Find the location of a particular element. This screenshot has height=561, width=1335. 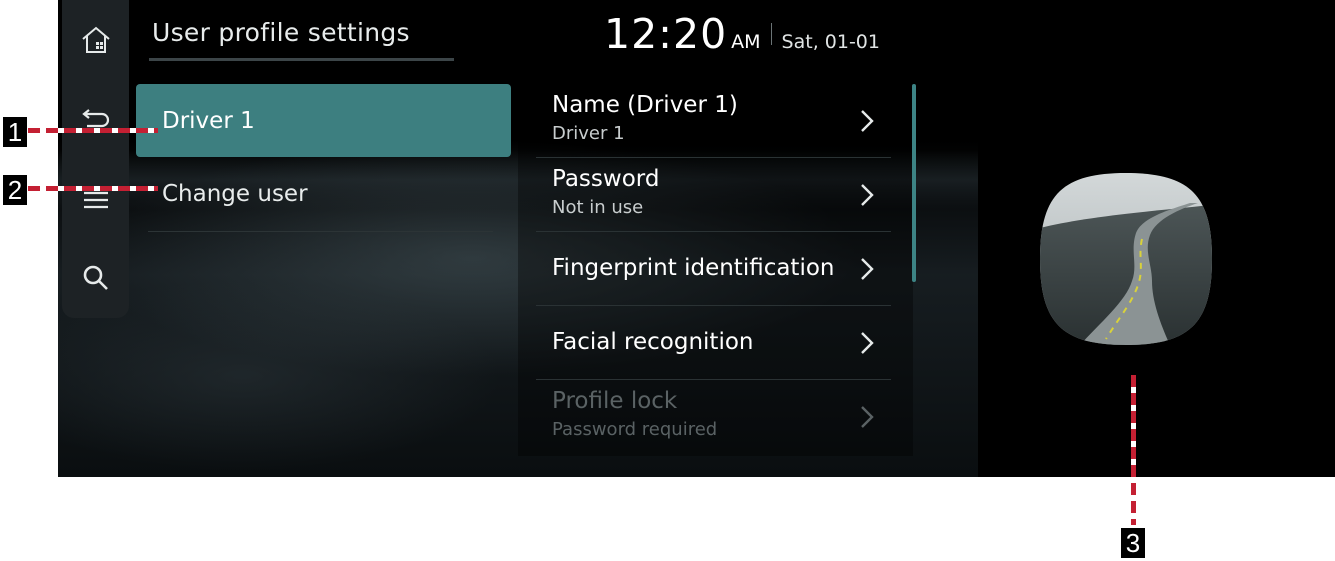

setting-row-subtitle: Driver 1 is located at coordinates (588, 133).